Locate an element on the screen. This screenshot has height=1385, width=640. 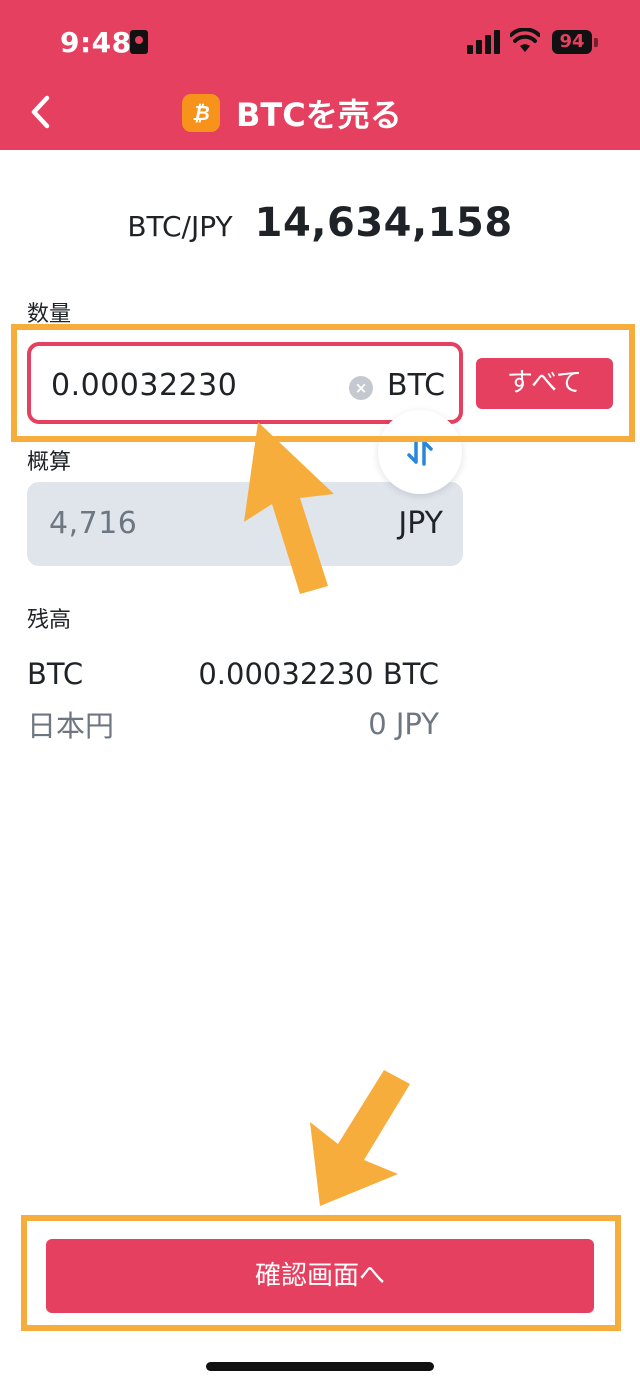
rate-display: BTC/JPY 14,634,158 is located at coordinates (320, 223).